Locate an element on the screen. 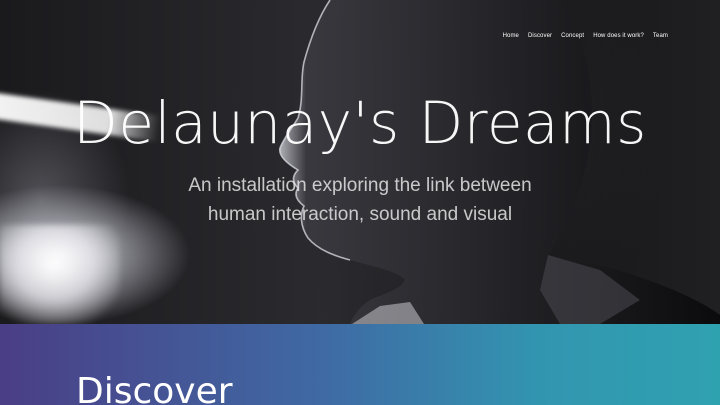 Image resolution: width=720 pixels, height=405 pixels. nav-link-discover: Discover is located at coordinates (540, 36).